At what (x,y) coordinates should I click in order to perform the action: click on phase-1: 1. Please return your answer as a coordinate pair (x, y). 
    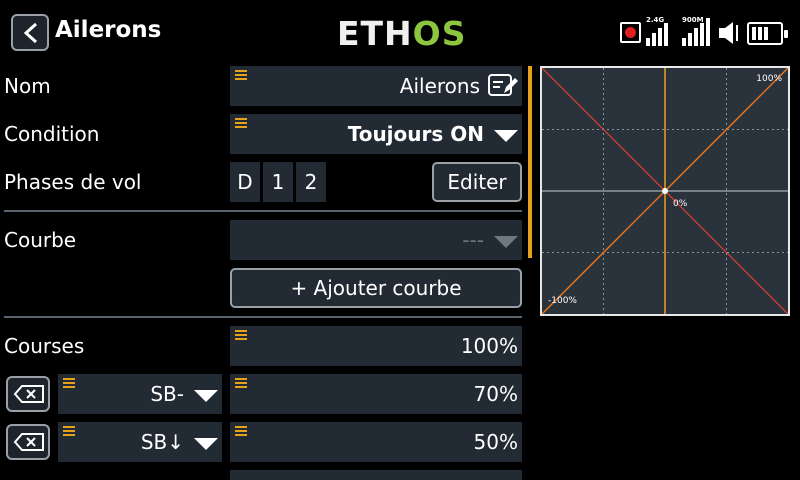
    Looking at the image, I should click on (278, 182).